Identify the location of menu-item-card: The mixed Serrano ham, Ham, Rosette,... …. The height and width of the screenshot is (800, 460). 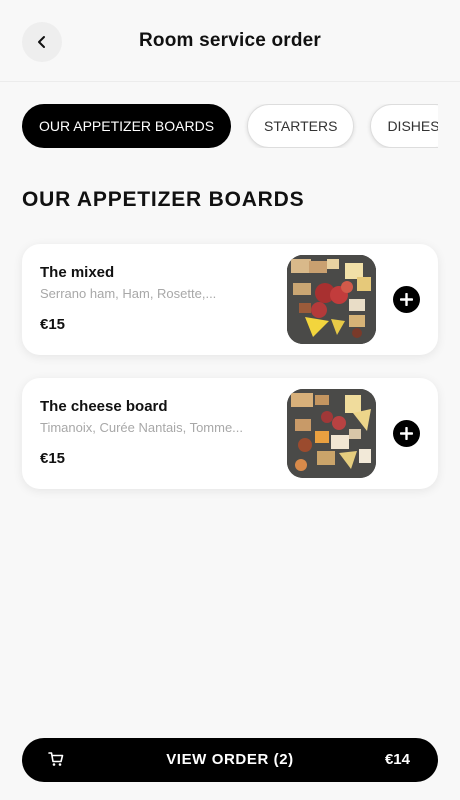
(230, 299).